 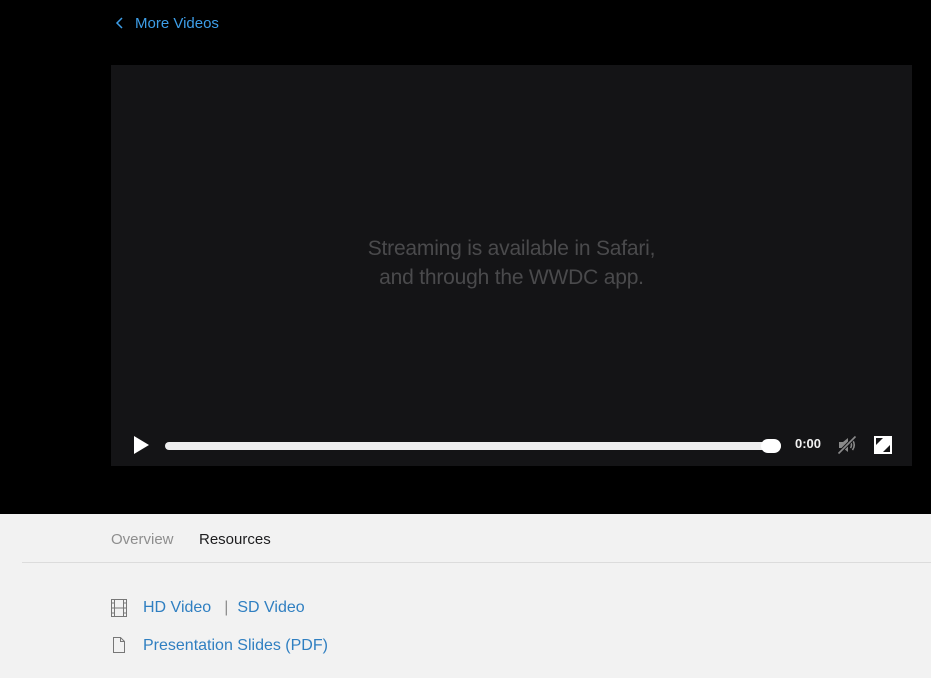 What do you see at coordinates (847, 445) in the screenshot?
I see `volume-muted-icon` at bounding box center [847, 445].